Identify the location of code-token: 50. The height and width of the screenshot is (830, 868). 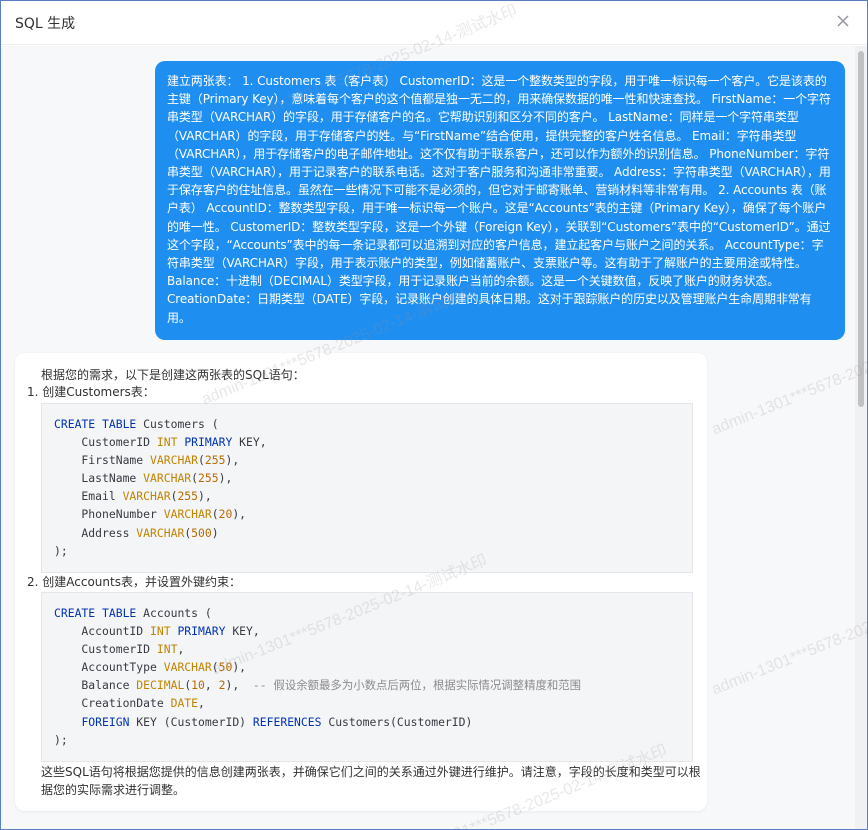
(225, 667).